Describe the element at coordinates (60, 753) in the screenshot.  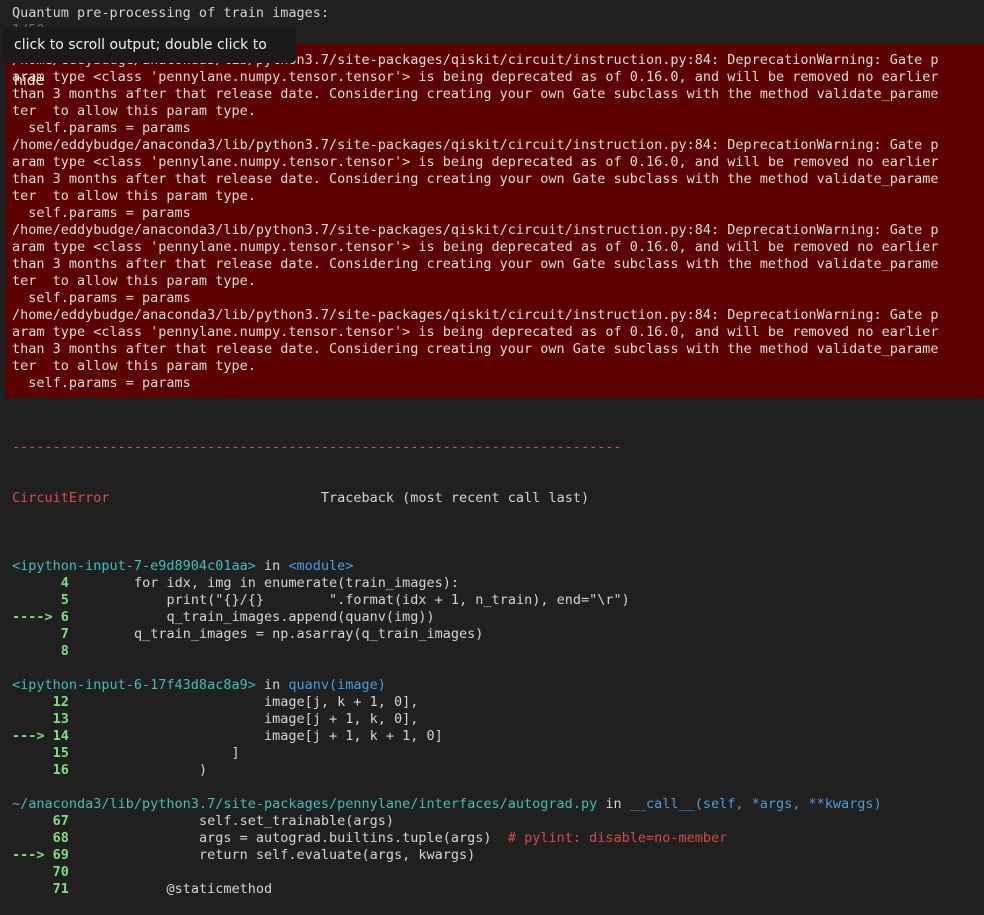
I see `line-number: 15` at that location.